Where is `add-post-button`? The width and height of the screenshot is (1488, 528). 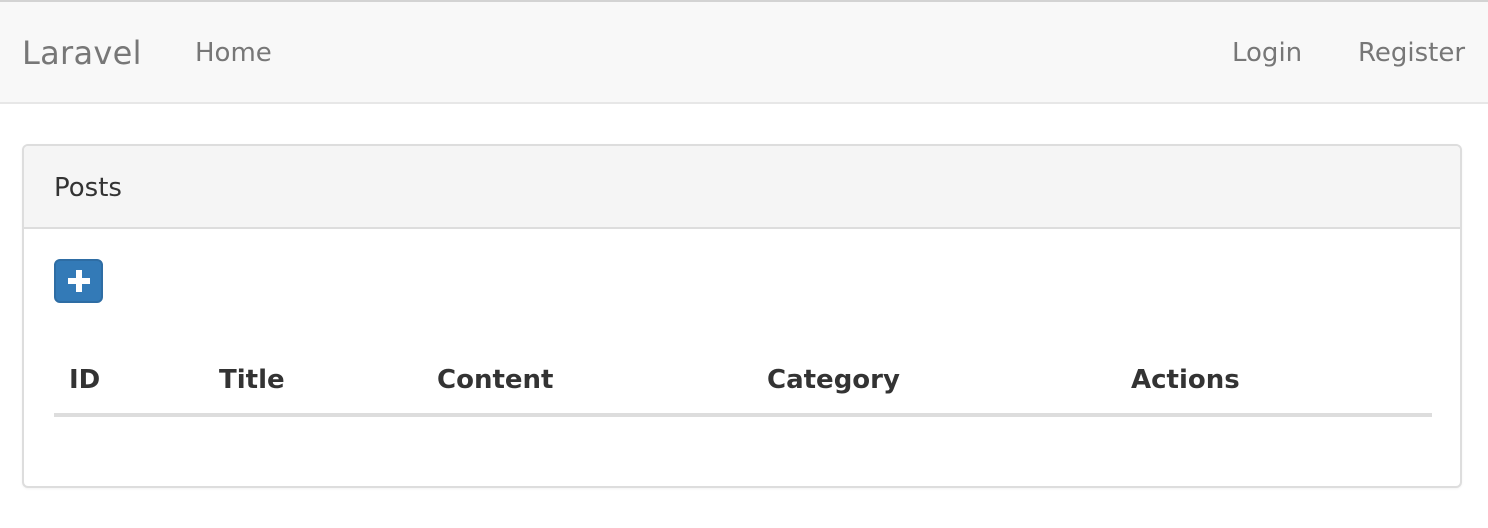 add-post-button is located at coordinates (78, 281).